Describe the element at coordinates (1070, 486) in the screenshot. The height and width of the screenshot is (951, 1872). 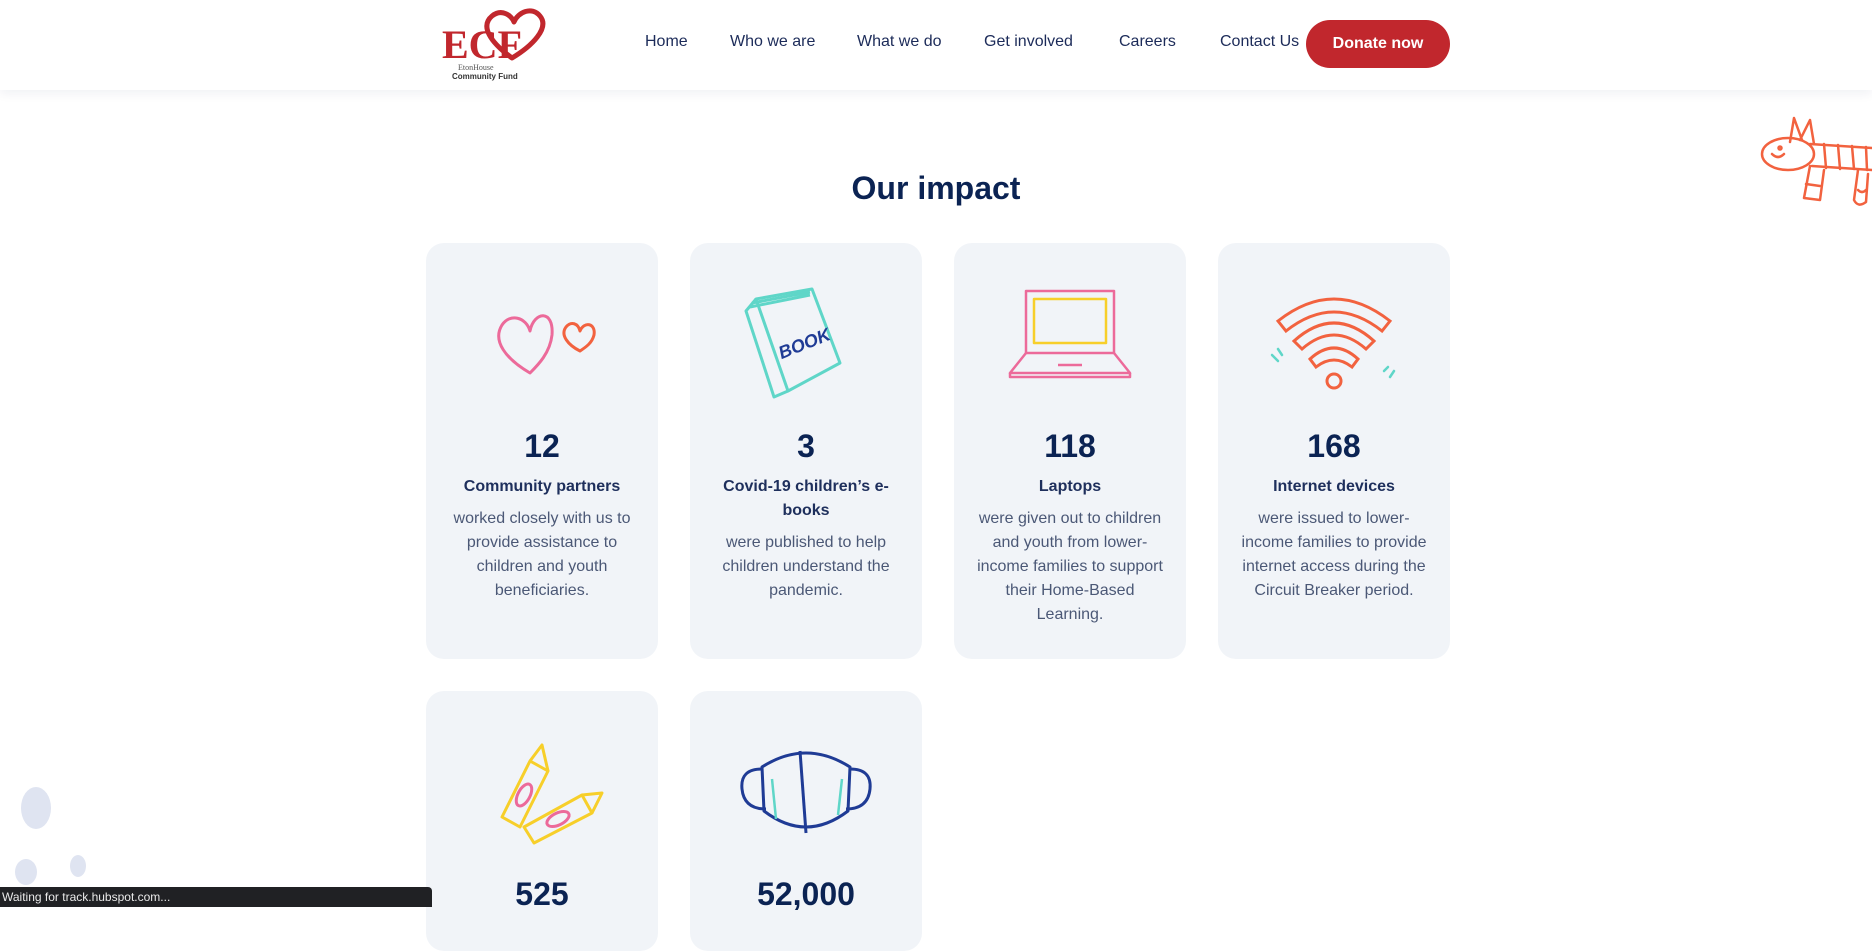
I see `impact-label: Laptops` at that location.